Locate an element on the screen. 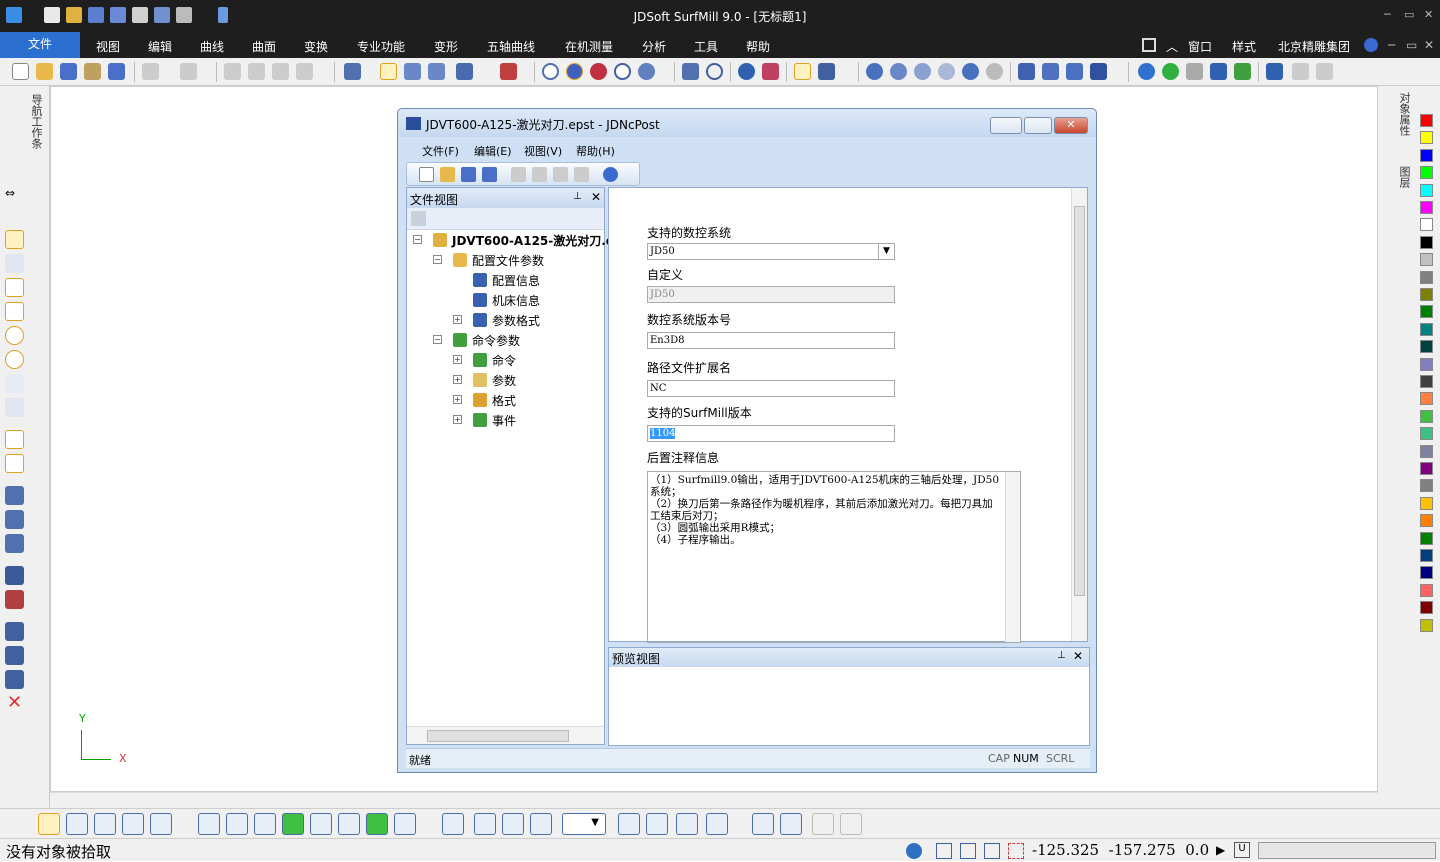 Image resolution: width=1440 pixels, height=862 pixels. menu-analysis: 分析 is located at coordinates (654, 46).